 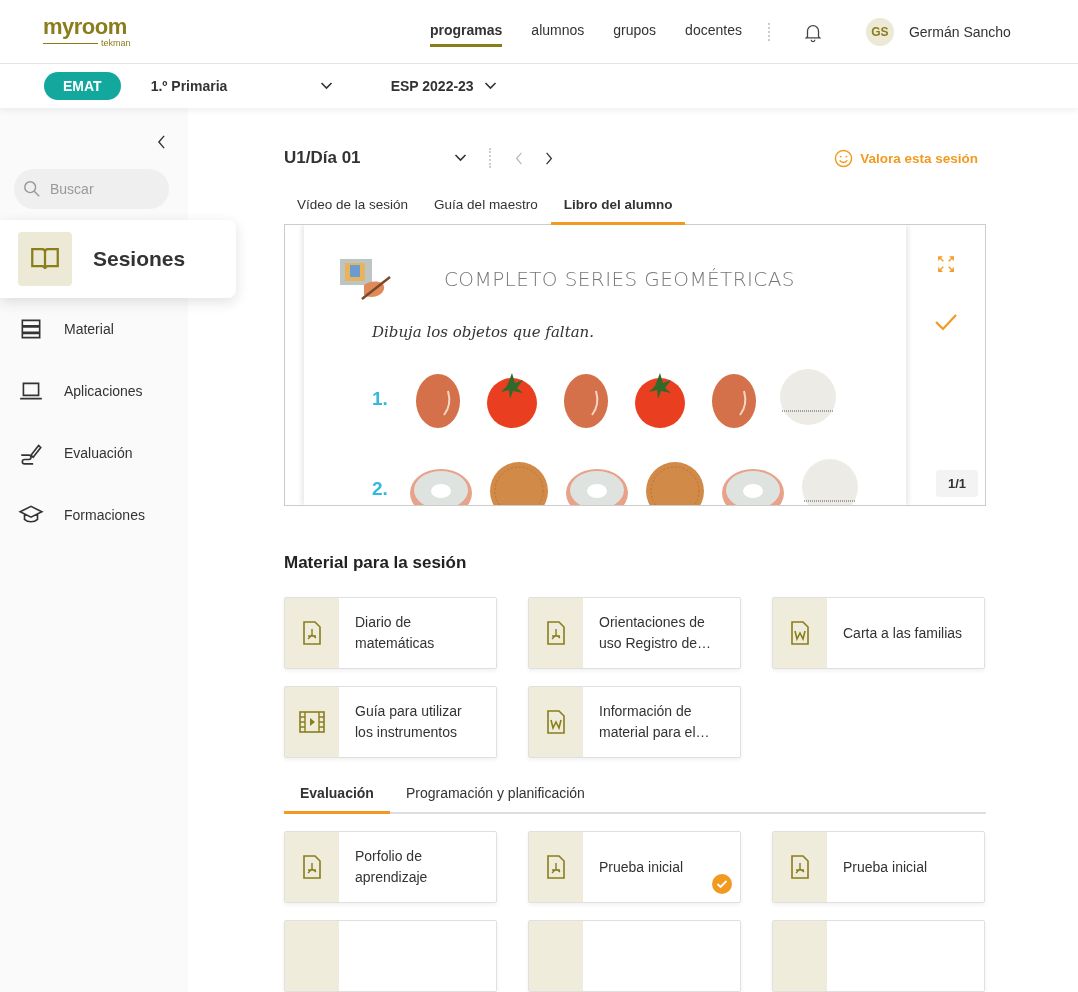 What do you see at coordinates (466, 31) in the screenshot?
I see `nav-link: programas` at bounding box center [466, 31].